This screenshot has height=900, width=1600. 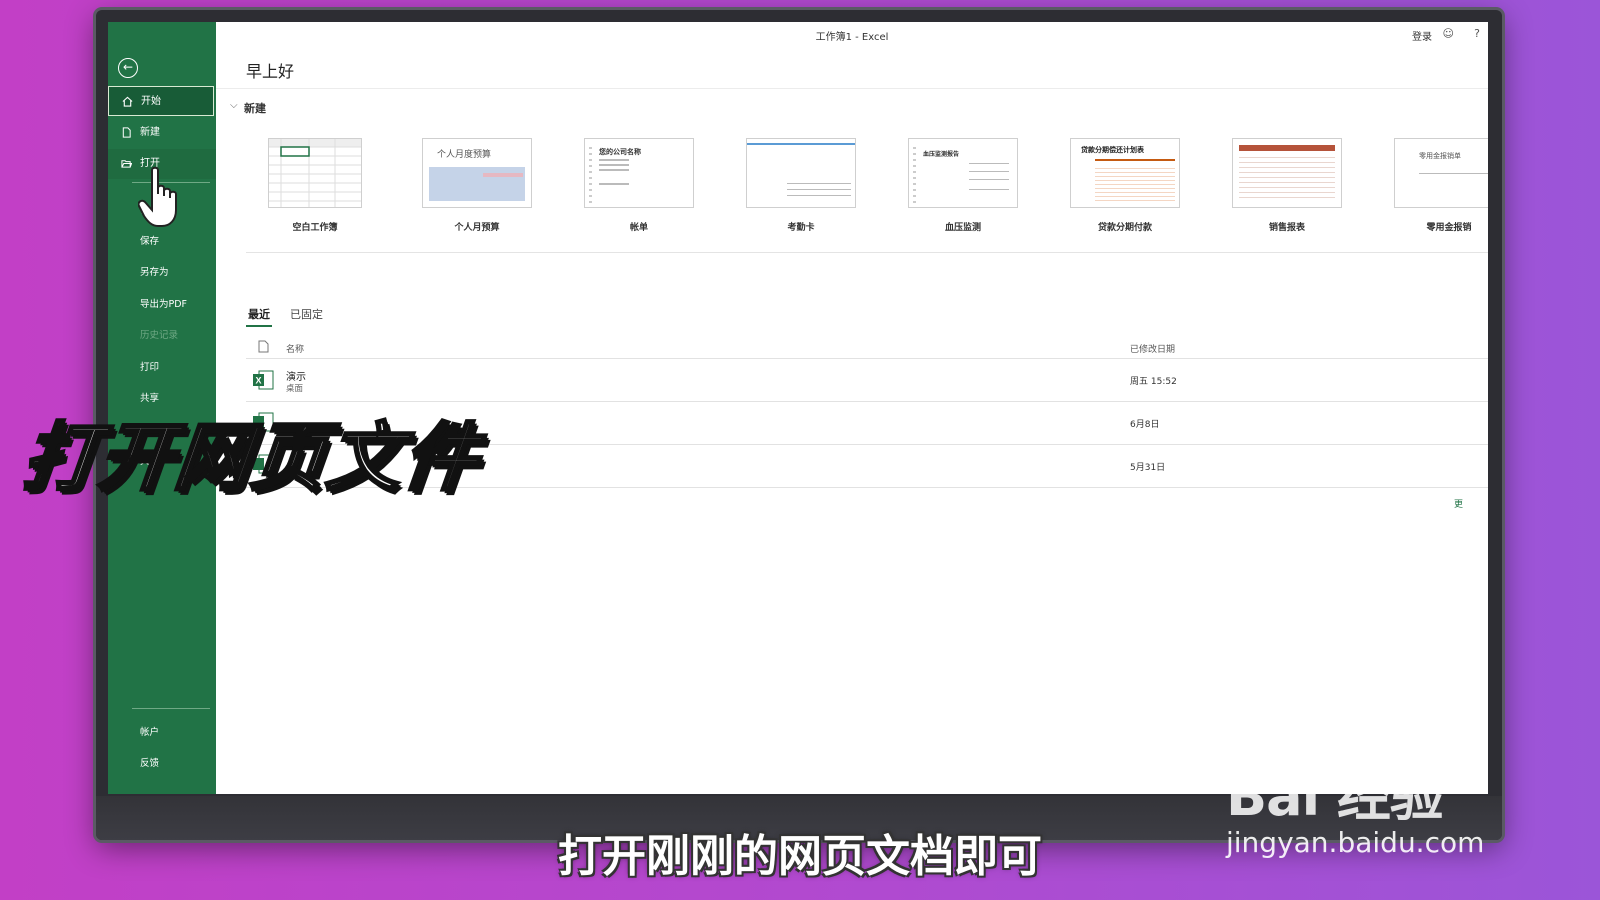 What do you see at coordinates (157, 196) in the screenshot?
I see `hand-pointer-icon` at bounding box center [157, 196].